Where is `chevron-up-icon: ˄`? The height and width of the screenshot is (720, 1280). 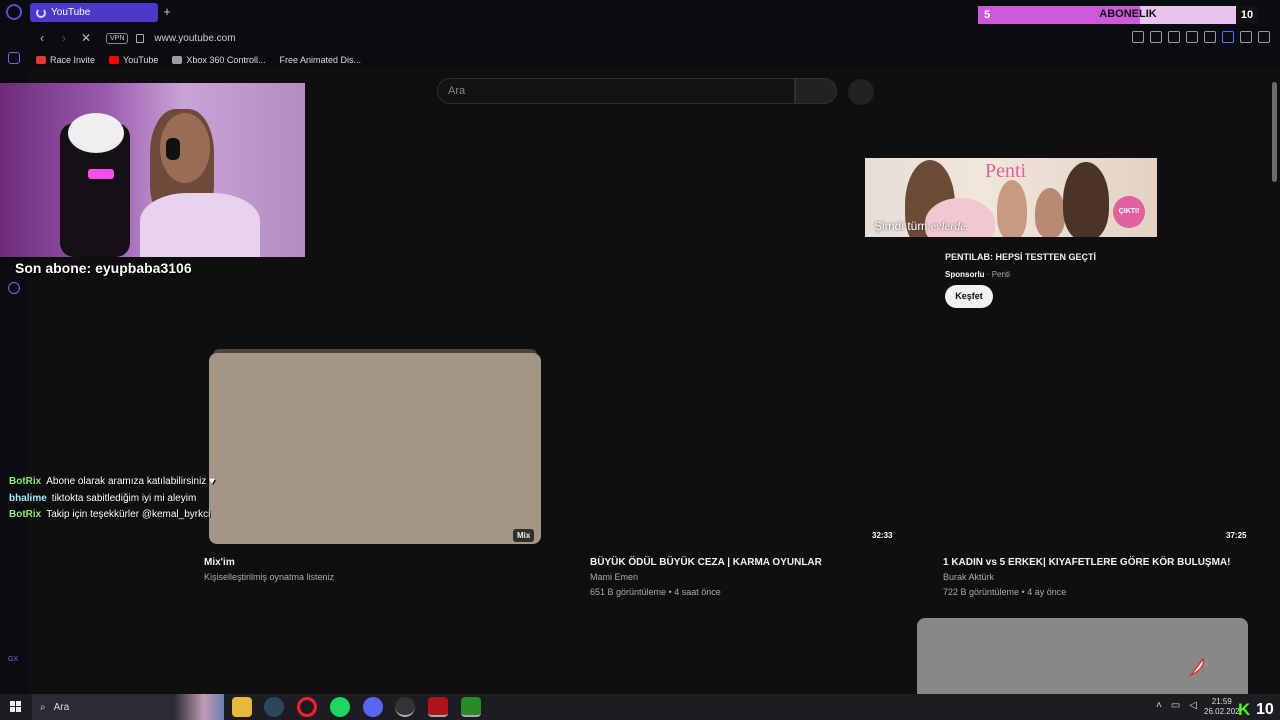
chevron-up-icon: ˄ is located at coordinates (1159, 705).